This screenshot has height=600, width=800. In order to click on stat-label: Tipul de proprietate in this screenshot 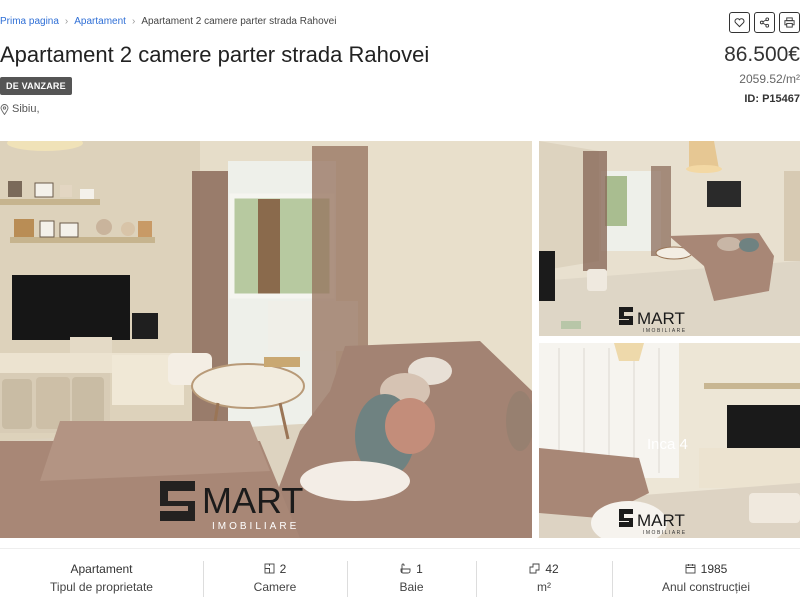, I will do `click(101, 587)`.